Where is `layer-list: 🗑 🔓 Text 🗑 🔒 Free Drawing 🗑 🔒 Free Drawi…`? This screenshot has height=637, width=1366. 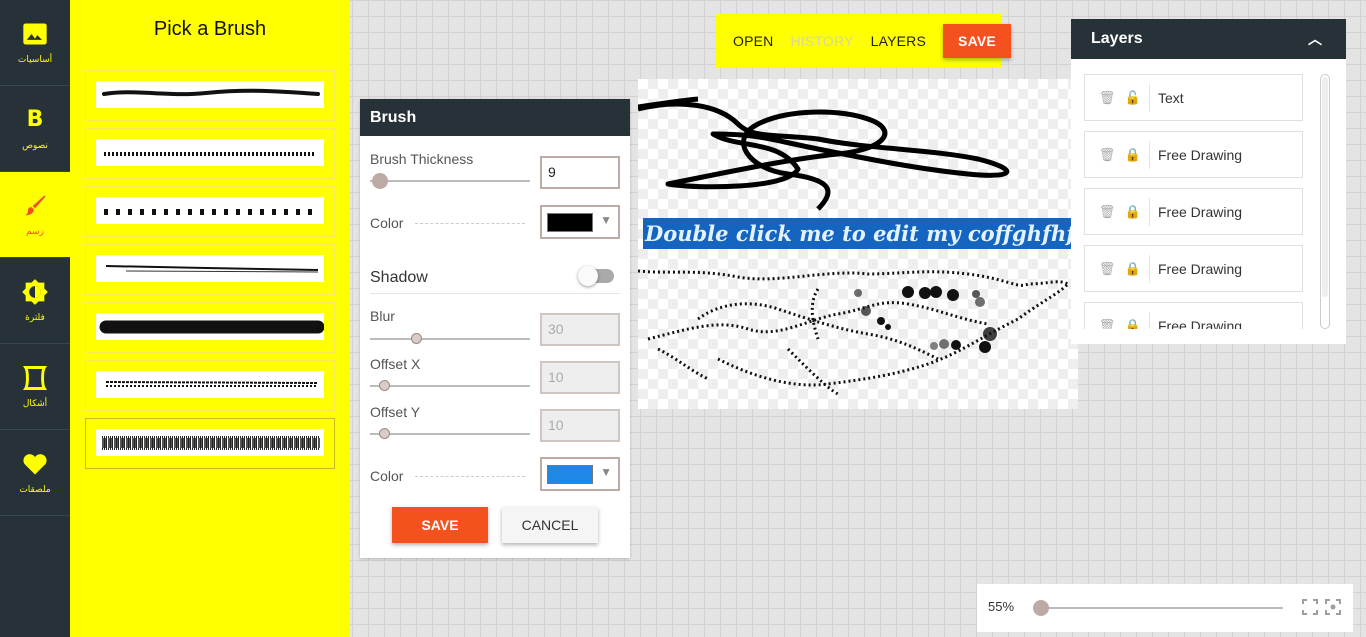 layer-list: 🗑 🔓 Text 🗑 🔒 Free Drawing 🗑 🔒 Free Drawi… is located at coordinates (1193, 201).